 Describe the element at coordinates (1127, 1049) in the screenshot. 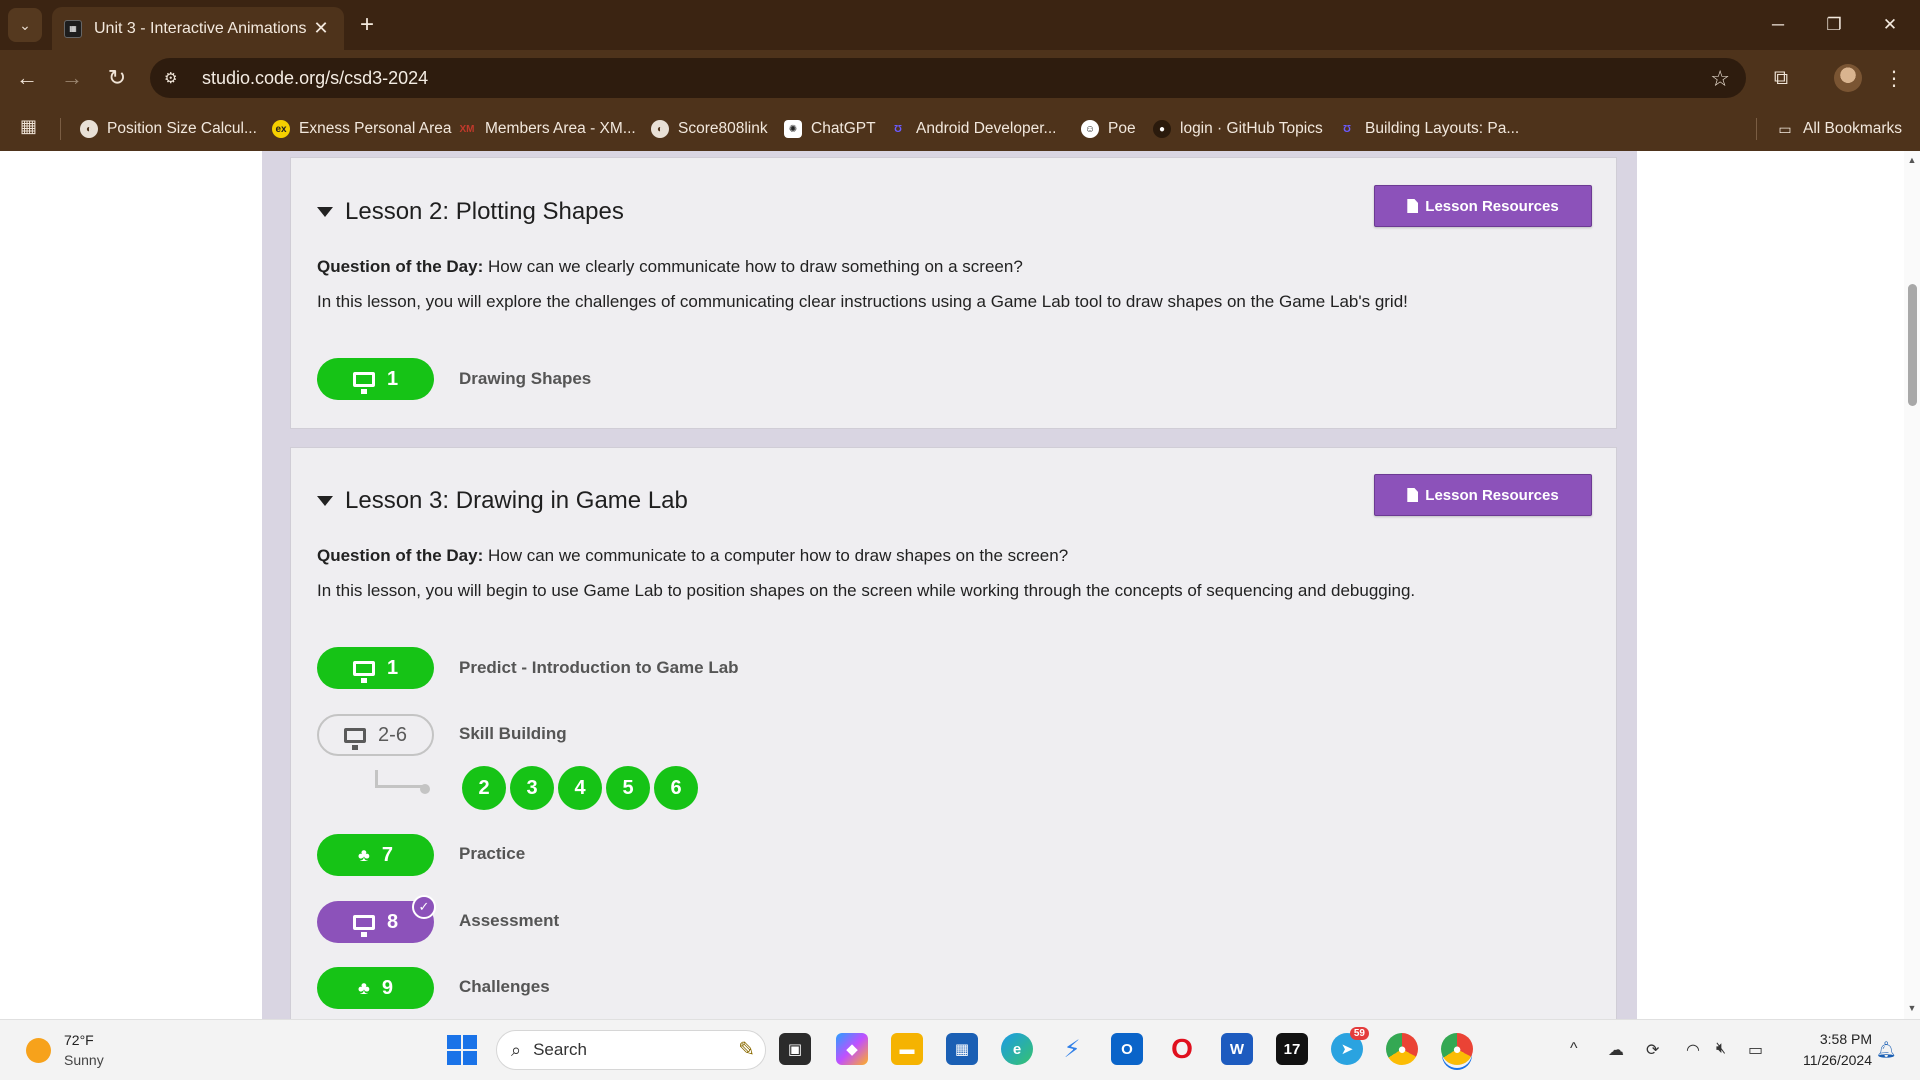

I see `outlook-icon: O` at that location.